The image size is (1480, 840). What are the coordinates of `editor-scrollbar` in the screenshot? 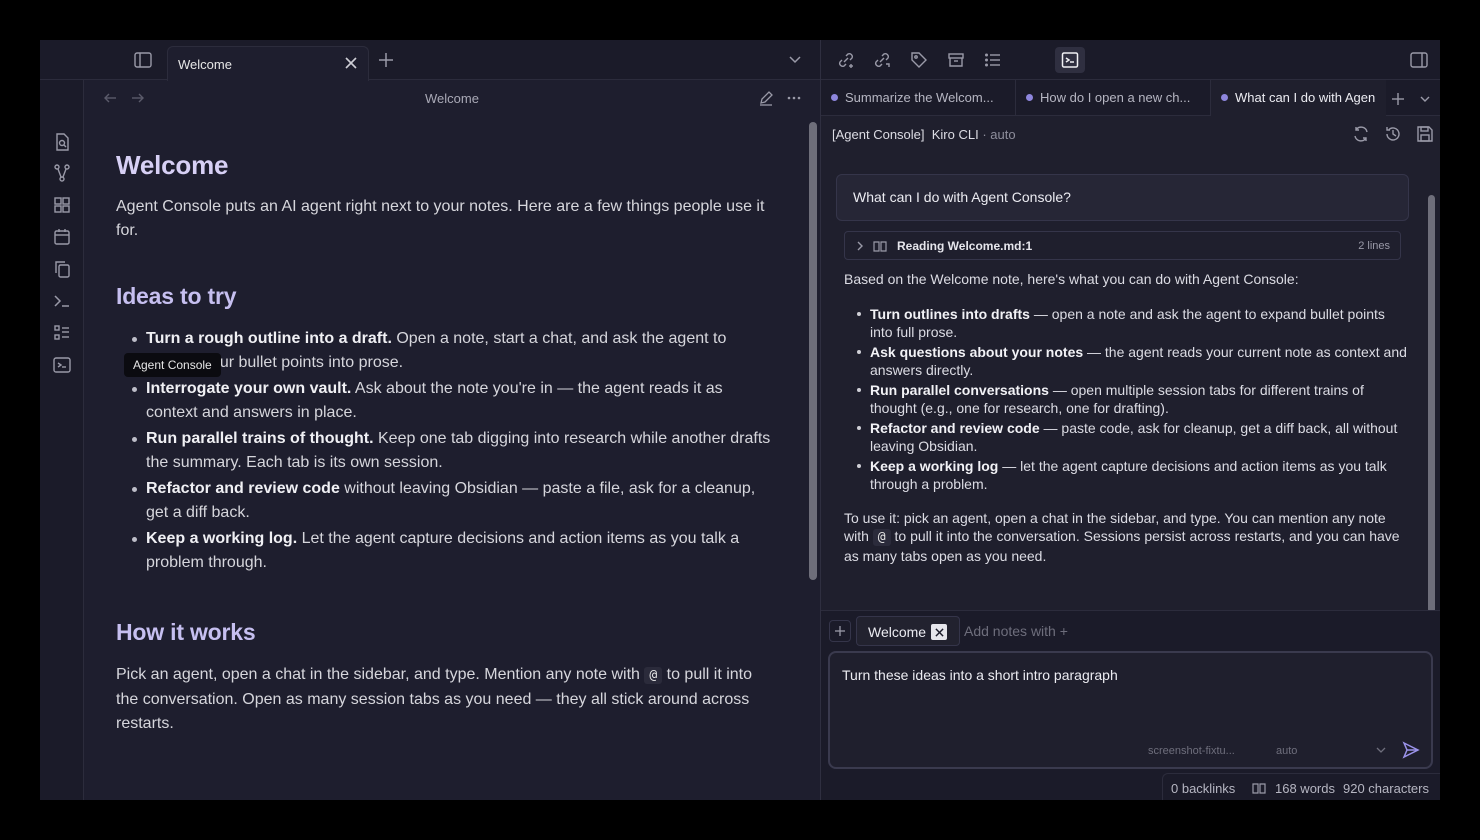 It's located at (813, 459).